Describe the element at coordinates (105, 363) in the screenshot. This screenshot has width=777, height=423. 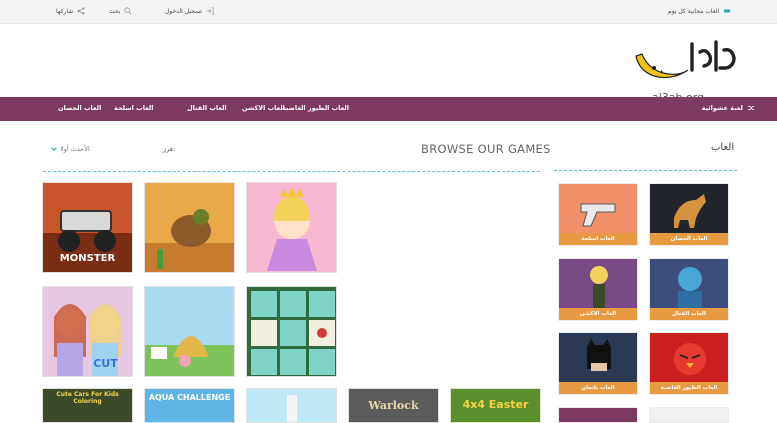
I see `tile-label: CUT` at that location.